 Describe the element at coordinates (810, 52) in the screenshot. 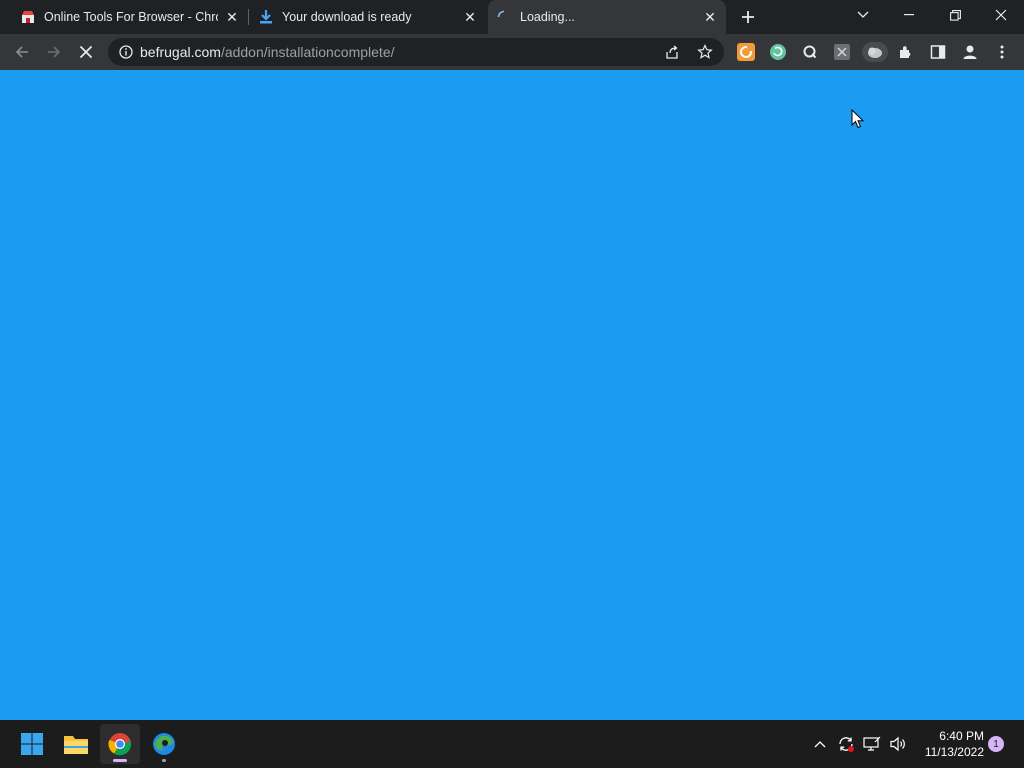

I see `search-q-extension-icon` at that location.